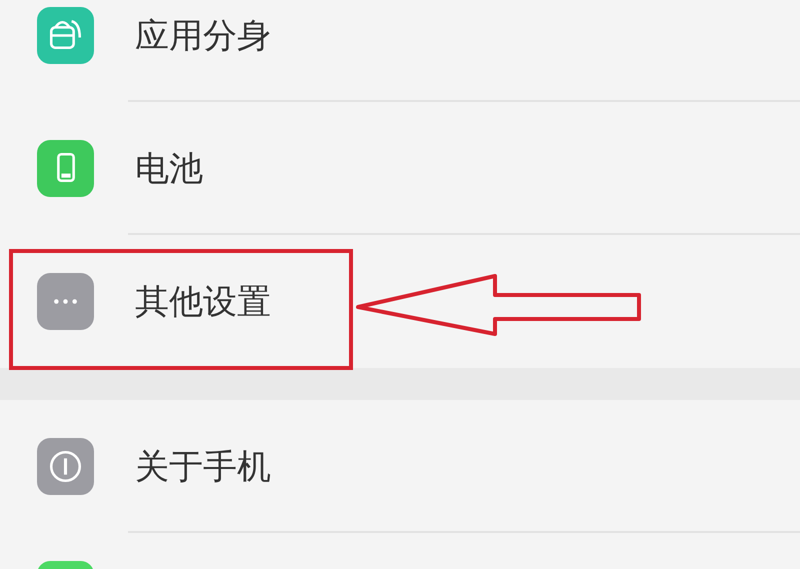 This screenshot has width=800, height=569. Describe the element at coordinates (203, 467) in the screenshot. I see `row-label: 关于手机` at that location.